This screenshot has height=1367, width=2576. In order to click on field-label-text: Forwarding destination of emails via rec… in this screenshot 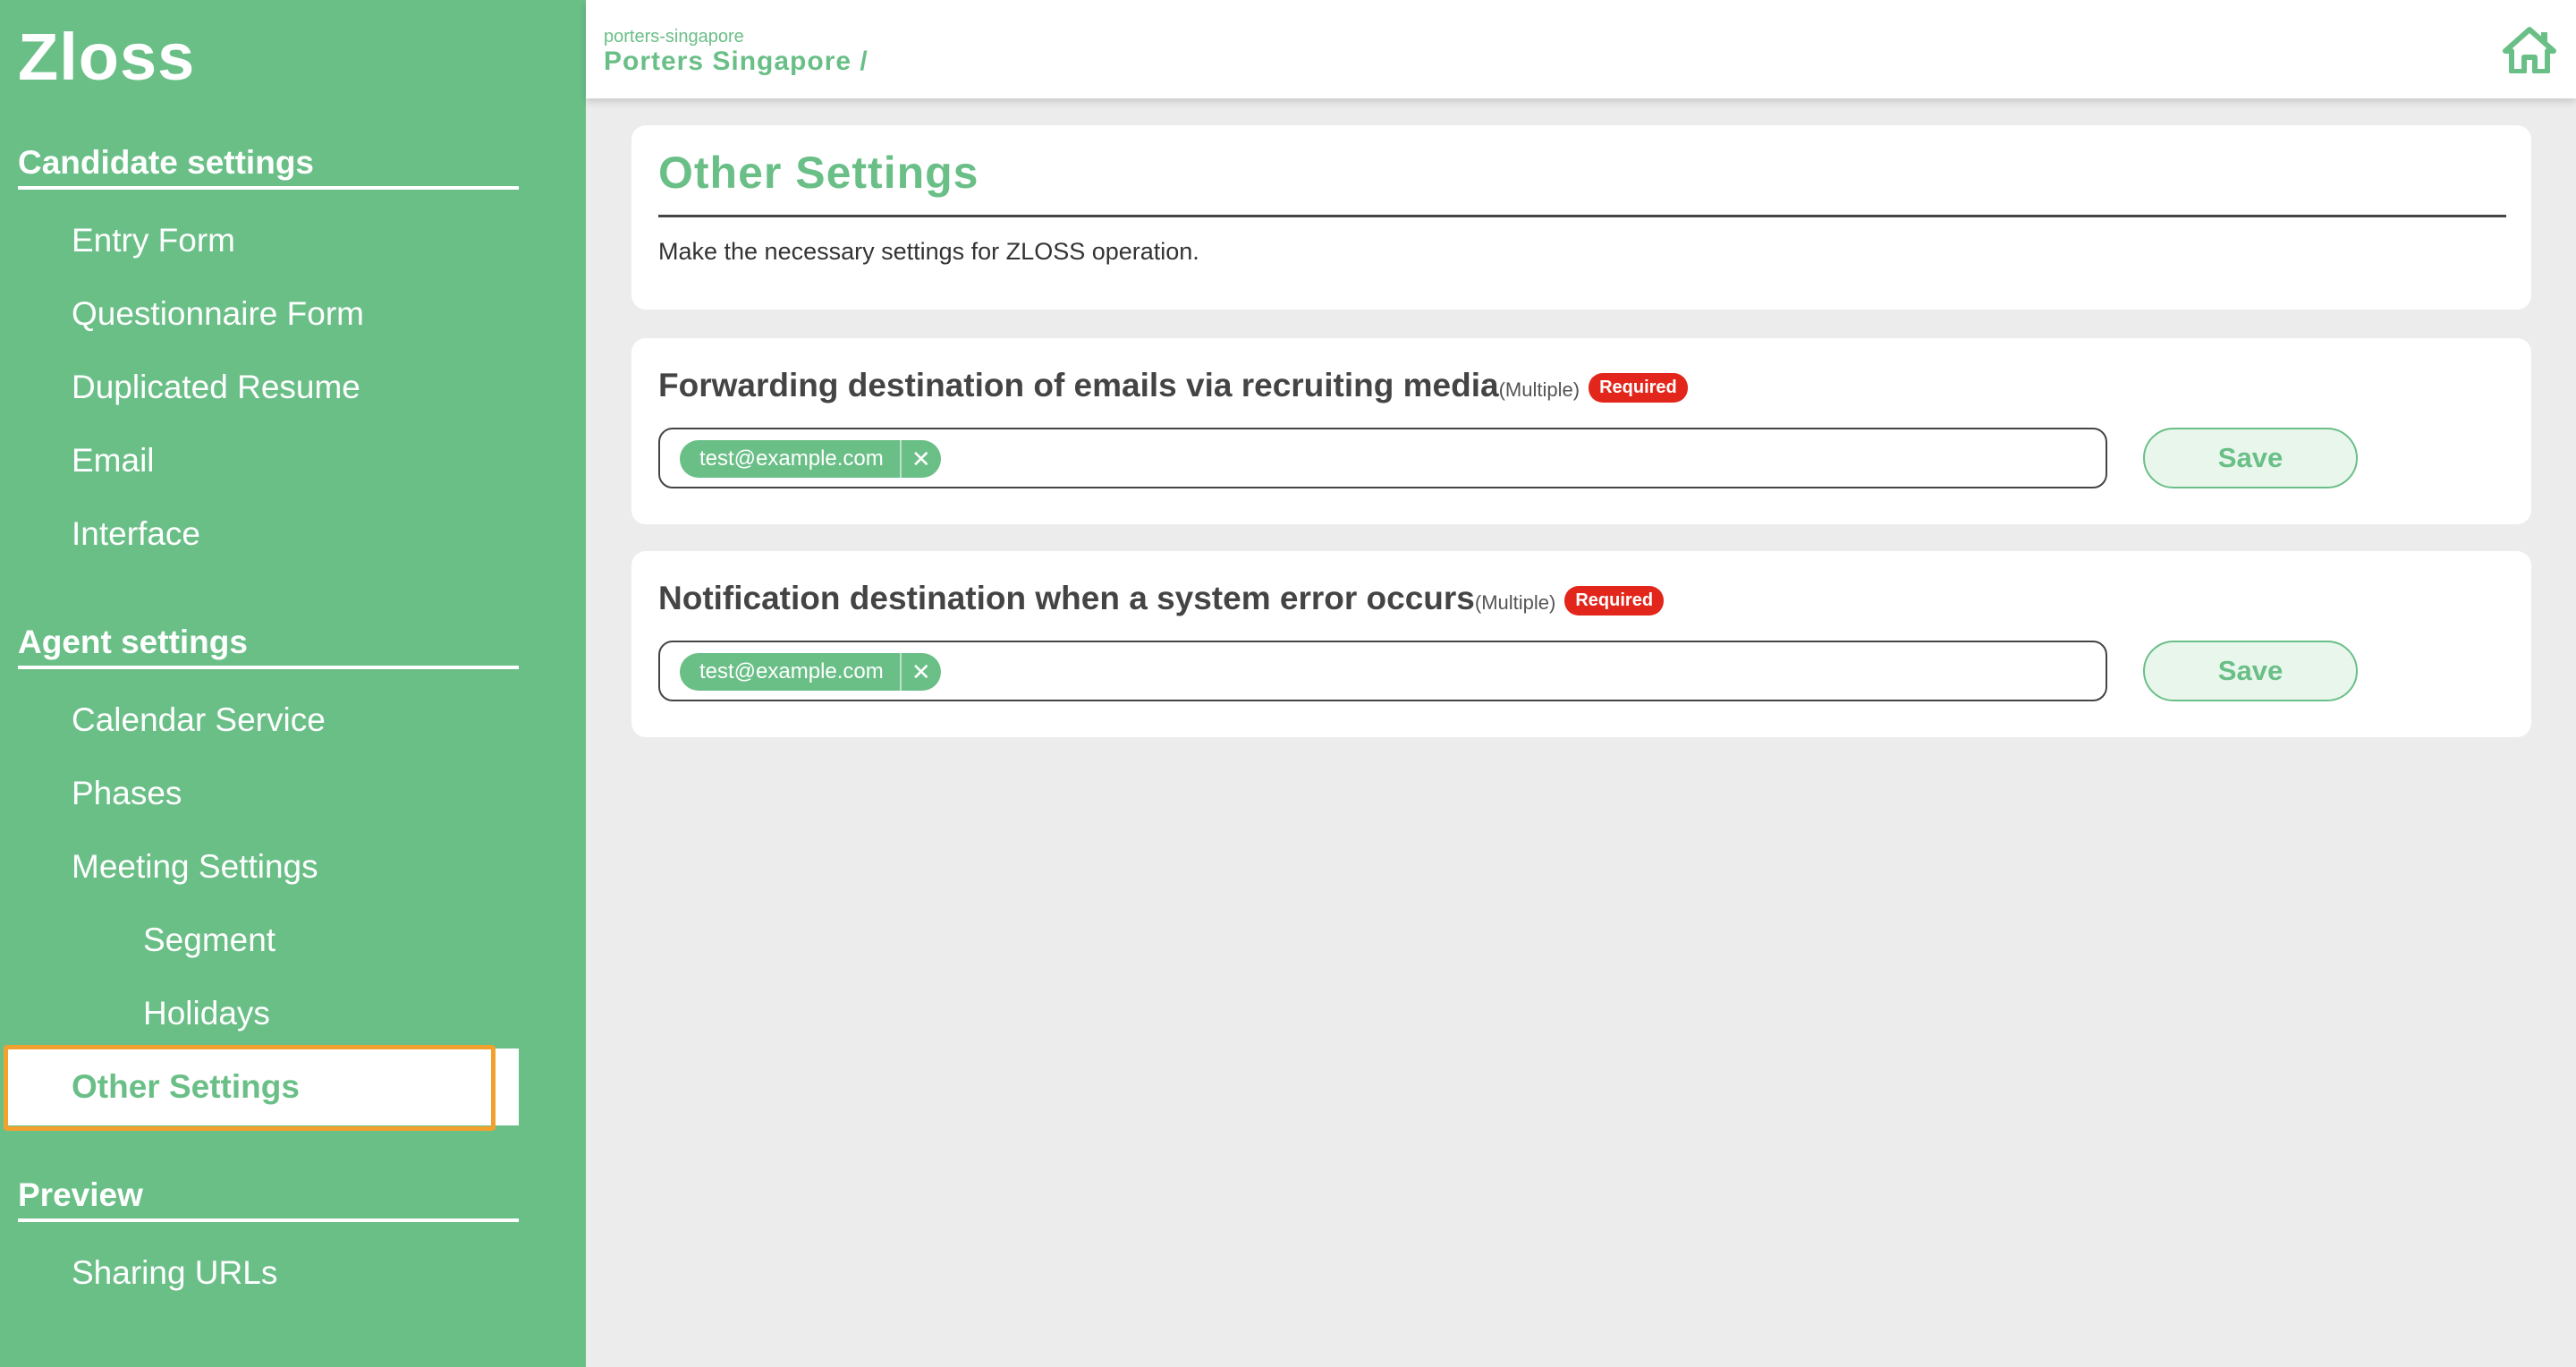, I will do `click(1078, 385)`.